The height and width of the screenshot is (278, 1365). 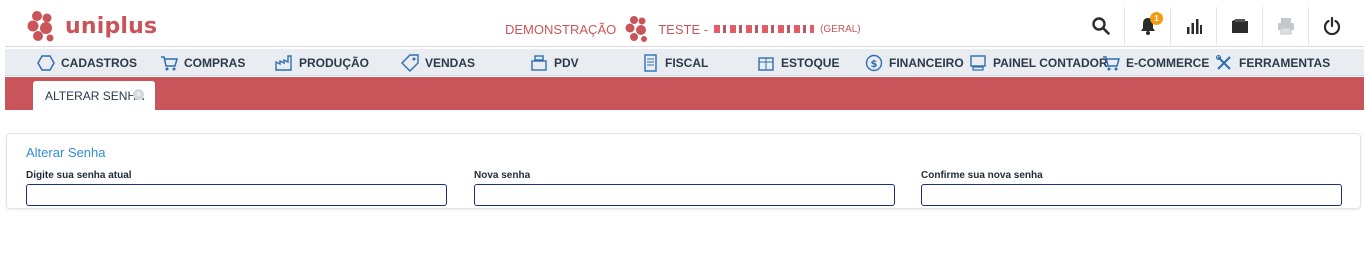 I want to click on reports-button, so click(x=1193, y=26).